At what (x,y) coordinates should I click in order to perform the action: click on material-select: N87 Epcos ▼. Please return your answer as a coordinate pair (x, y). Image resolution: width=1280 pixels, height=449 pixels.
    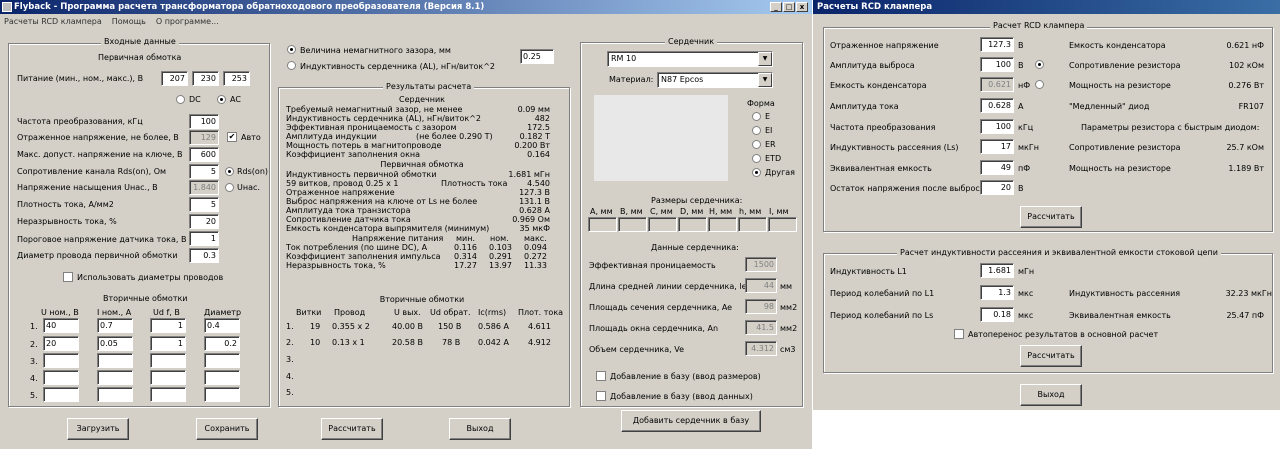
    Looking at the image, I should click on (715, 80).